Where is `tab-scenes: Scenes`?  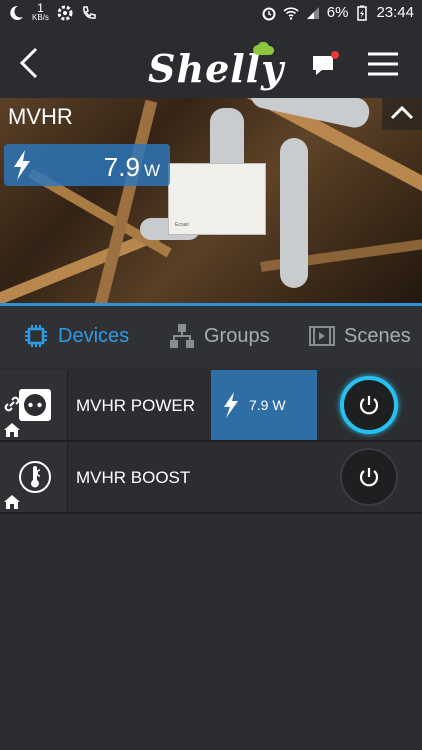
tab-scenes: Scenes is located at coordinates (359, 336).